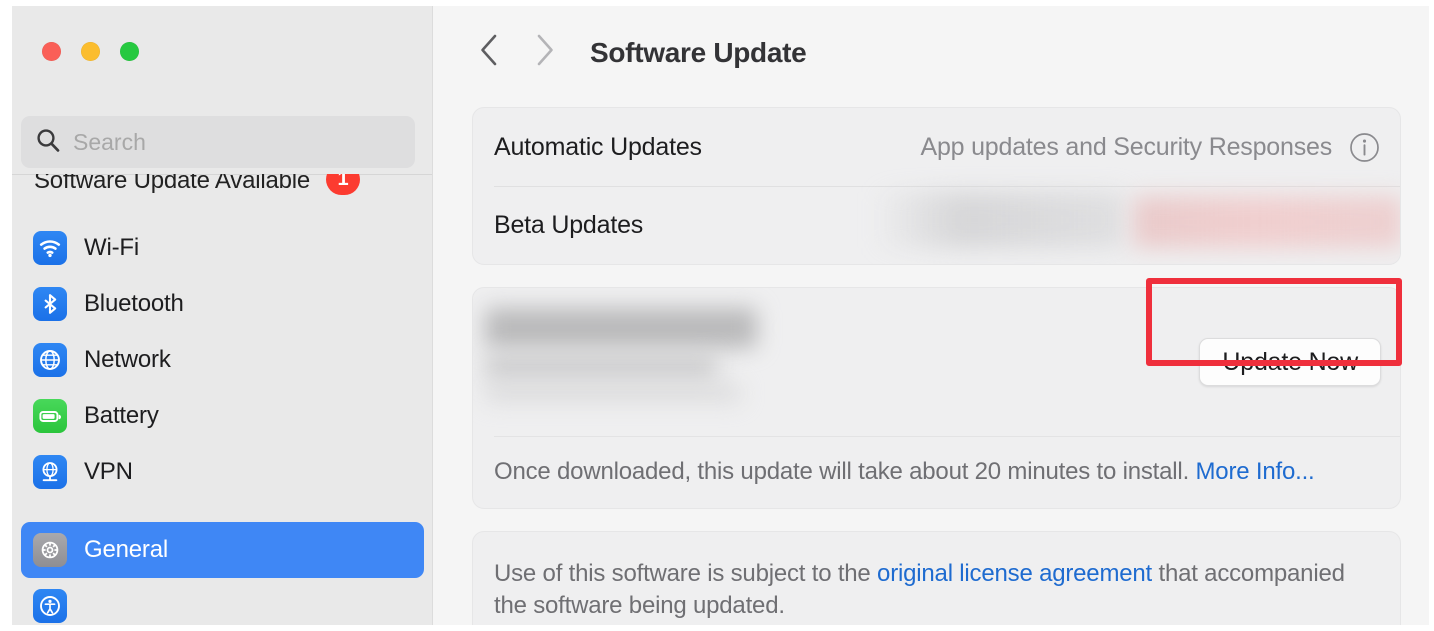  Describe the element at coordinates (50, 472) in the screenshot. I see `vpn-globe-icon` at that location.